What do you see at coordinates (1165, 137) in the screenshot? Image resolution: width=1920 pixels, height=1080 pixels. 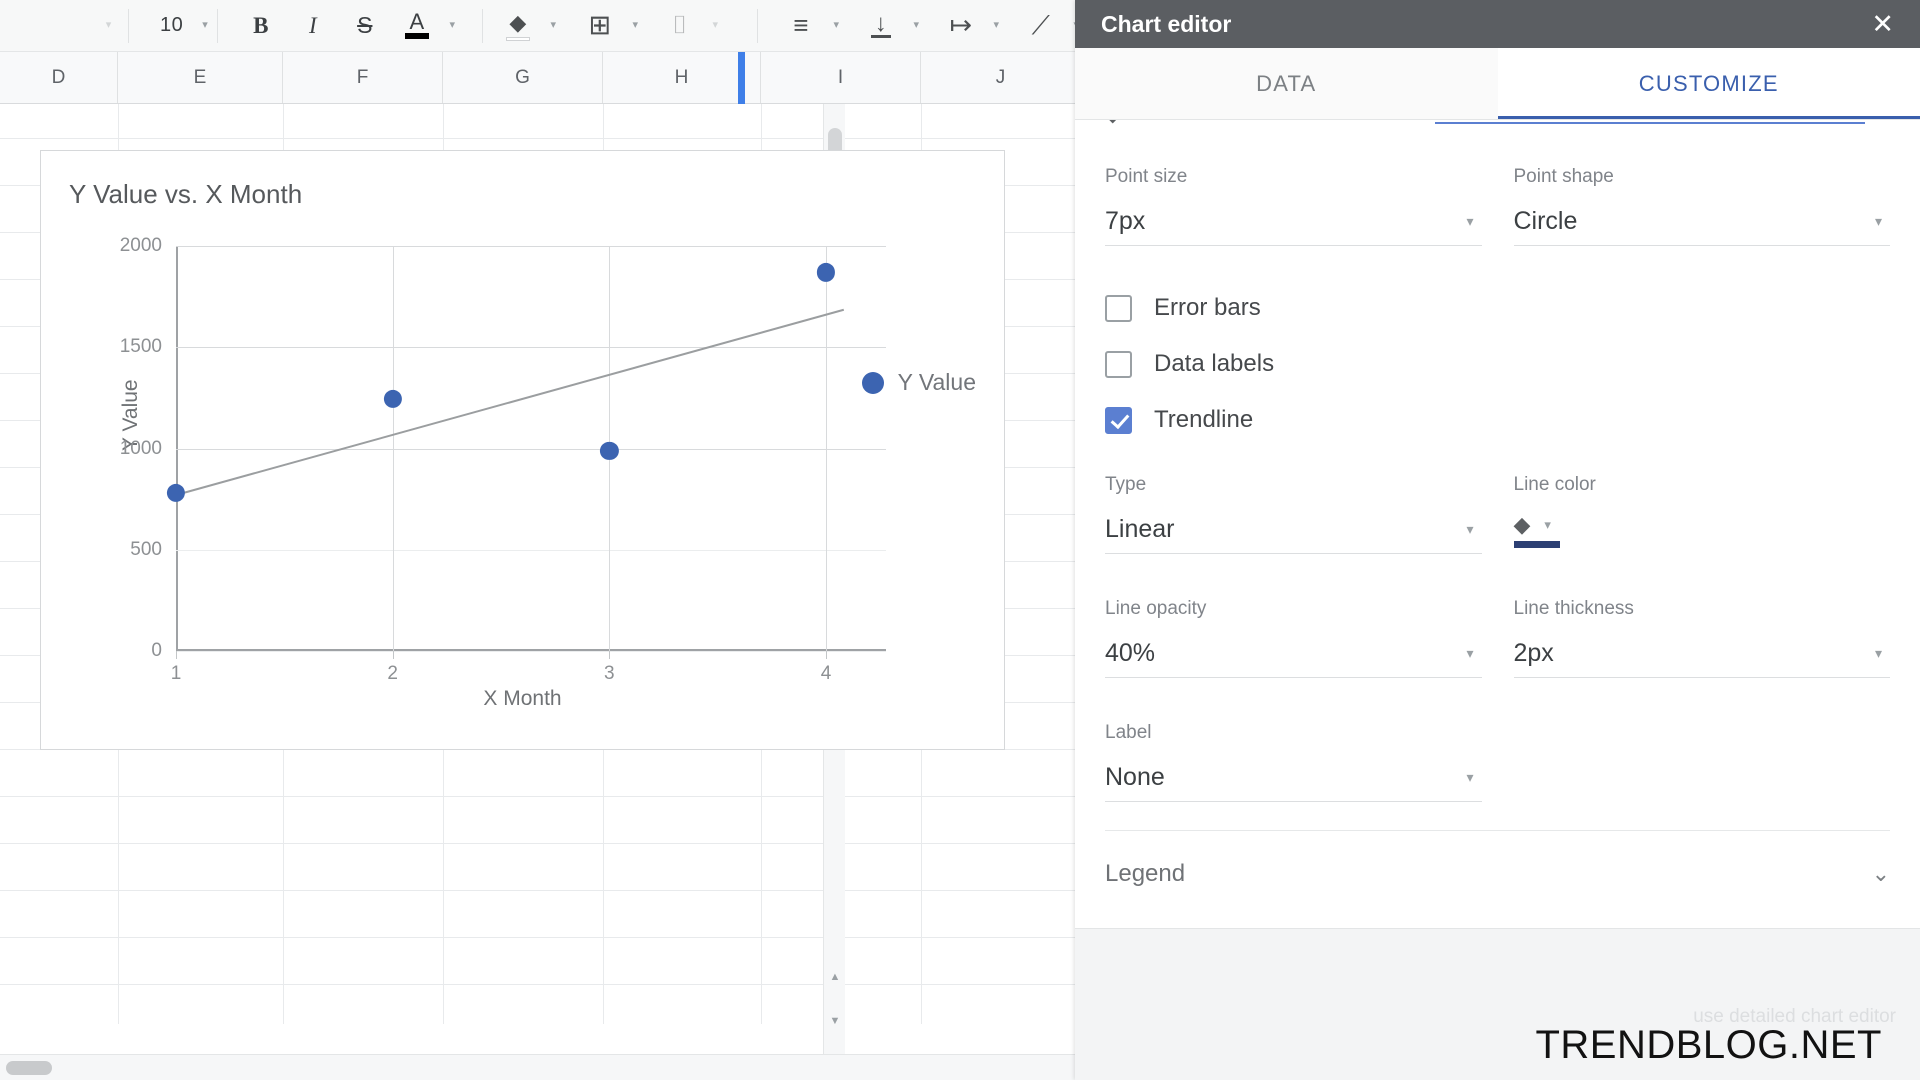 I see `clipped-color-picker: ◆` at bounding box center [1165, 137].